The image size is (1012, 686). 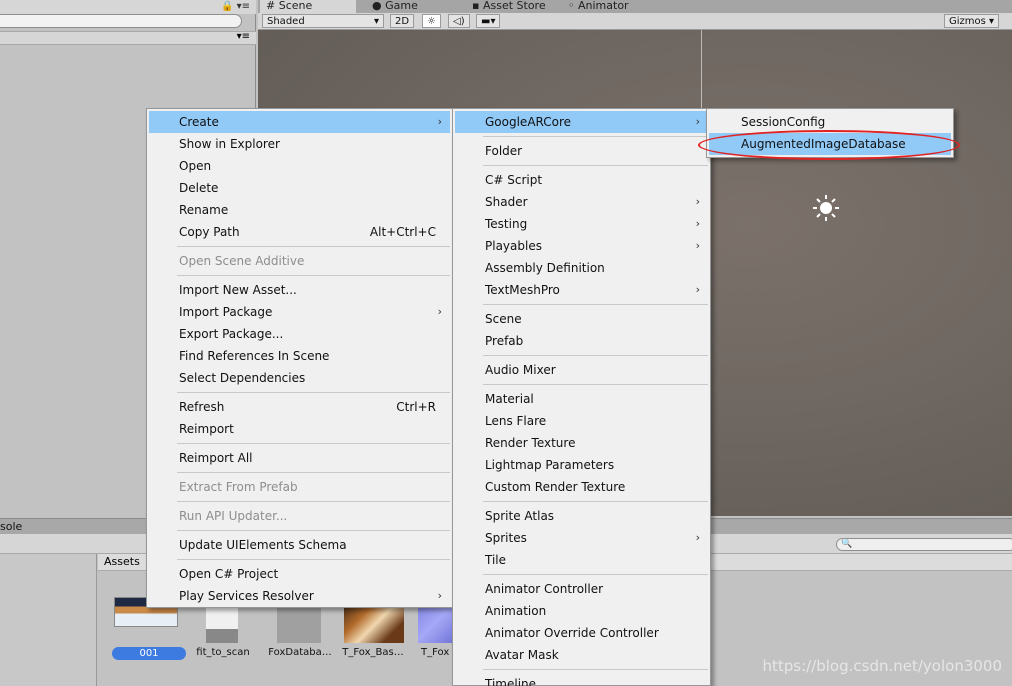 I want to click on menu-item-prefab: Prefab, so click(x=581, y=341).